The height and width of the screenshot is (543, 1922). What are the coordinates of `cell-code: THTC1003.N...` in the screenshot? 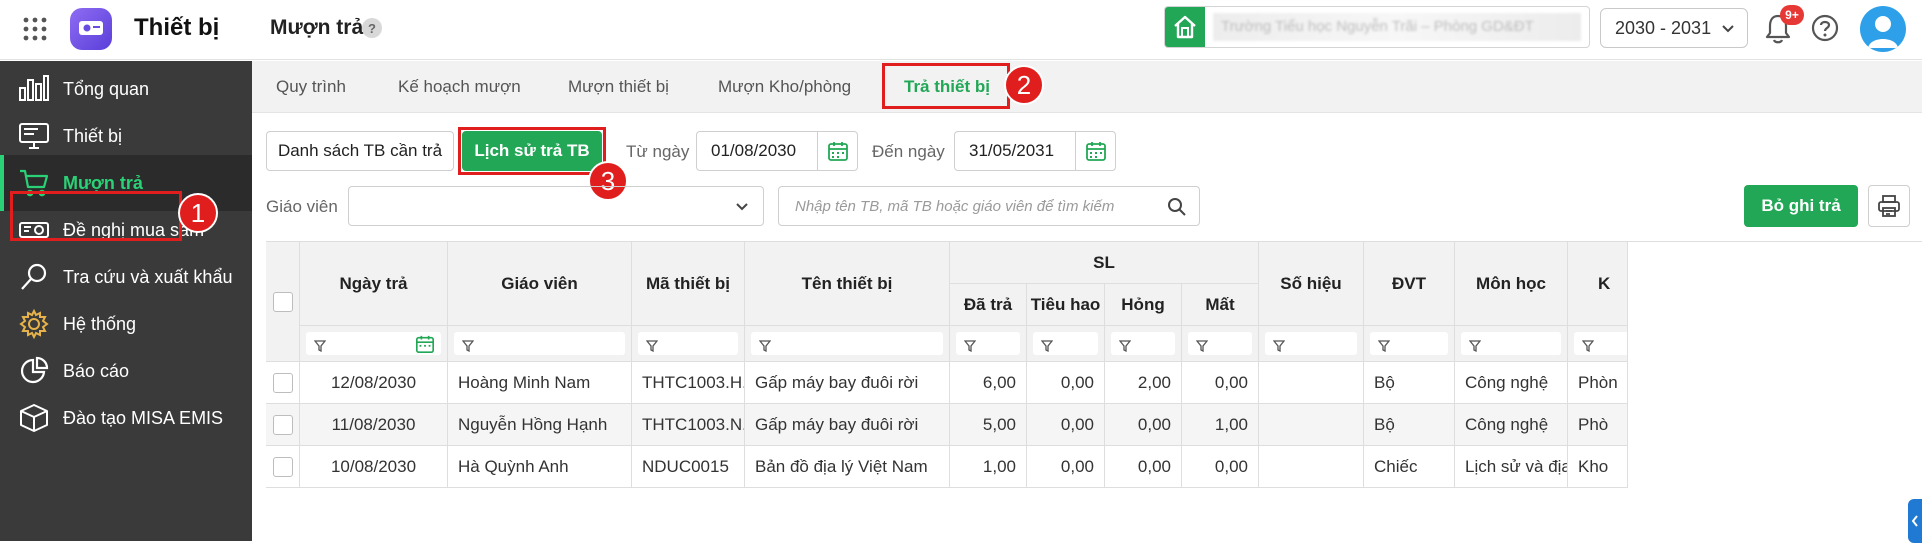 It's located at (688, 425).